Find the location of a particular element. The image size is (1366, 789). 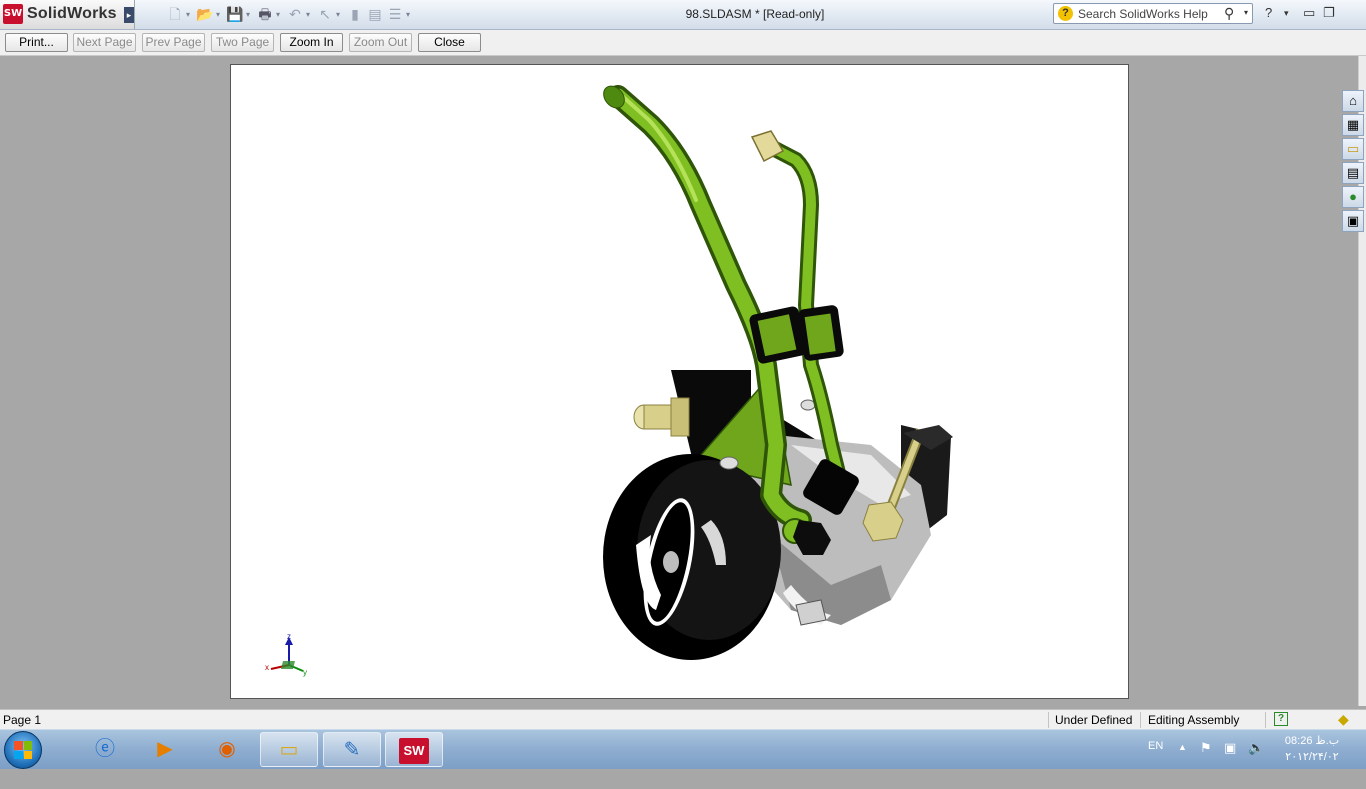

solidworks-logo-text: SolidWorks is located at coordinates (72, 13).